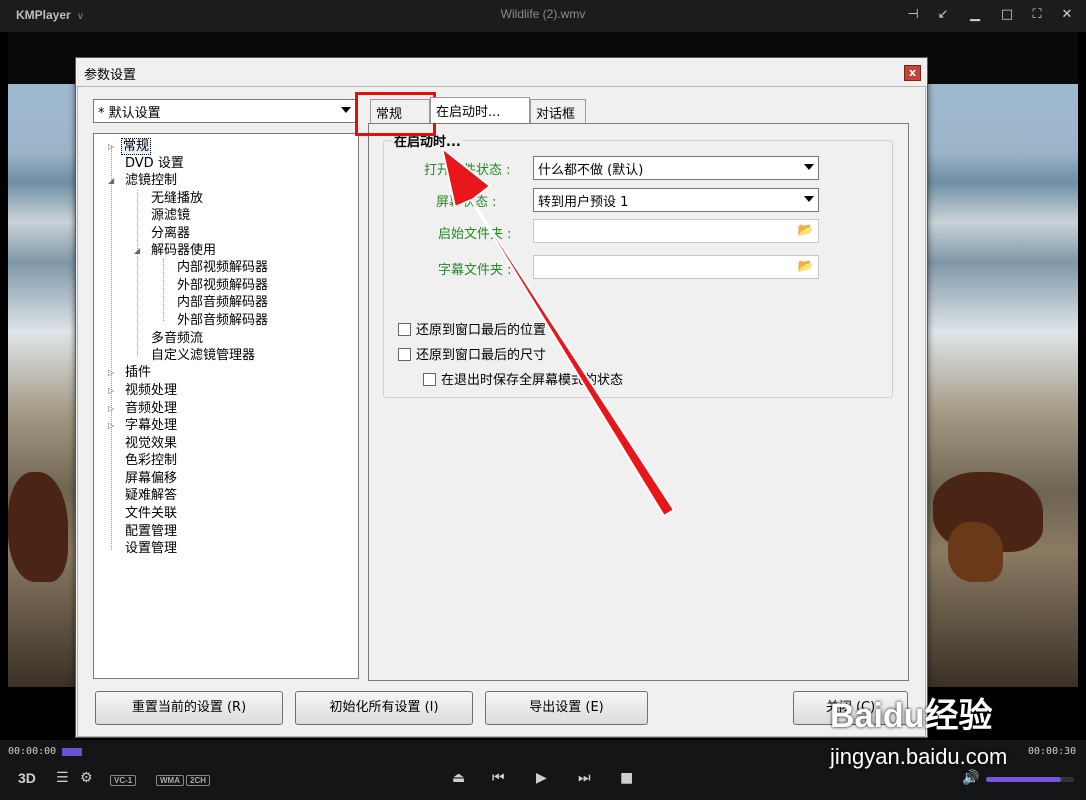  Describe the element at coordinates (911, 716) in the screenshot. I see `baidu-watermark: Baidu经验` at that location.